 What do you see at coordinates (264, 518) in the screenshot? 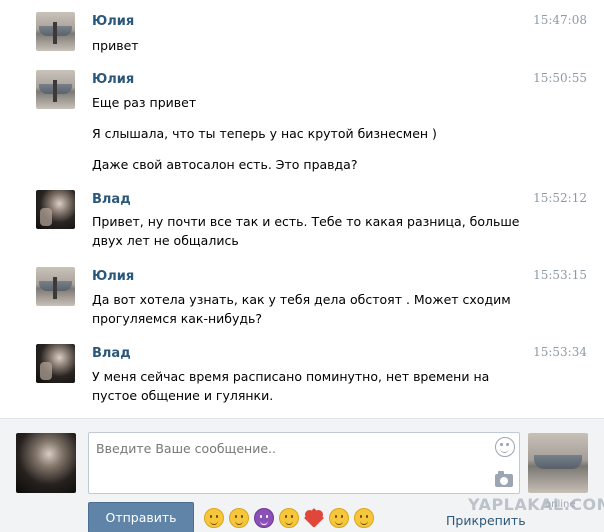
I see `devil-emoji-icon` at bounding box center [264, 518].